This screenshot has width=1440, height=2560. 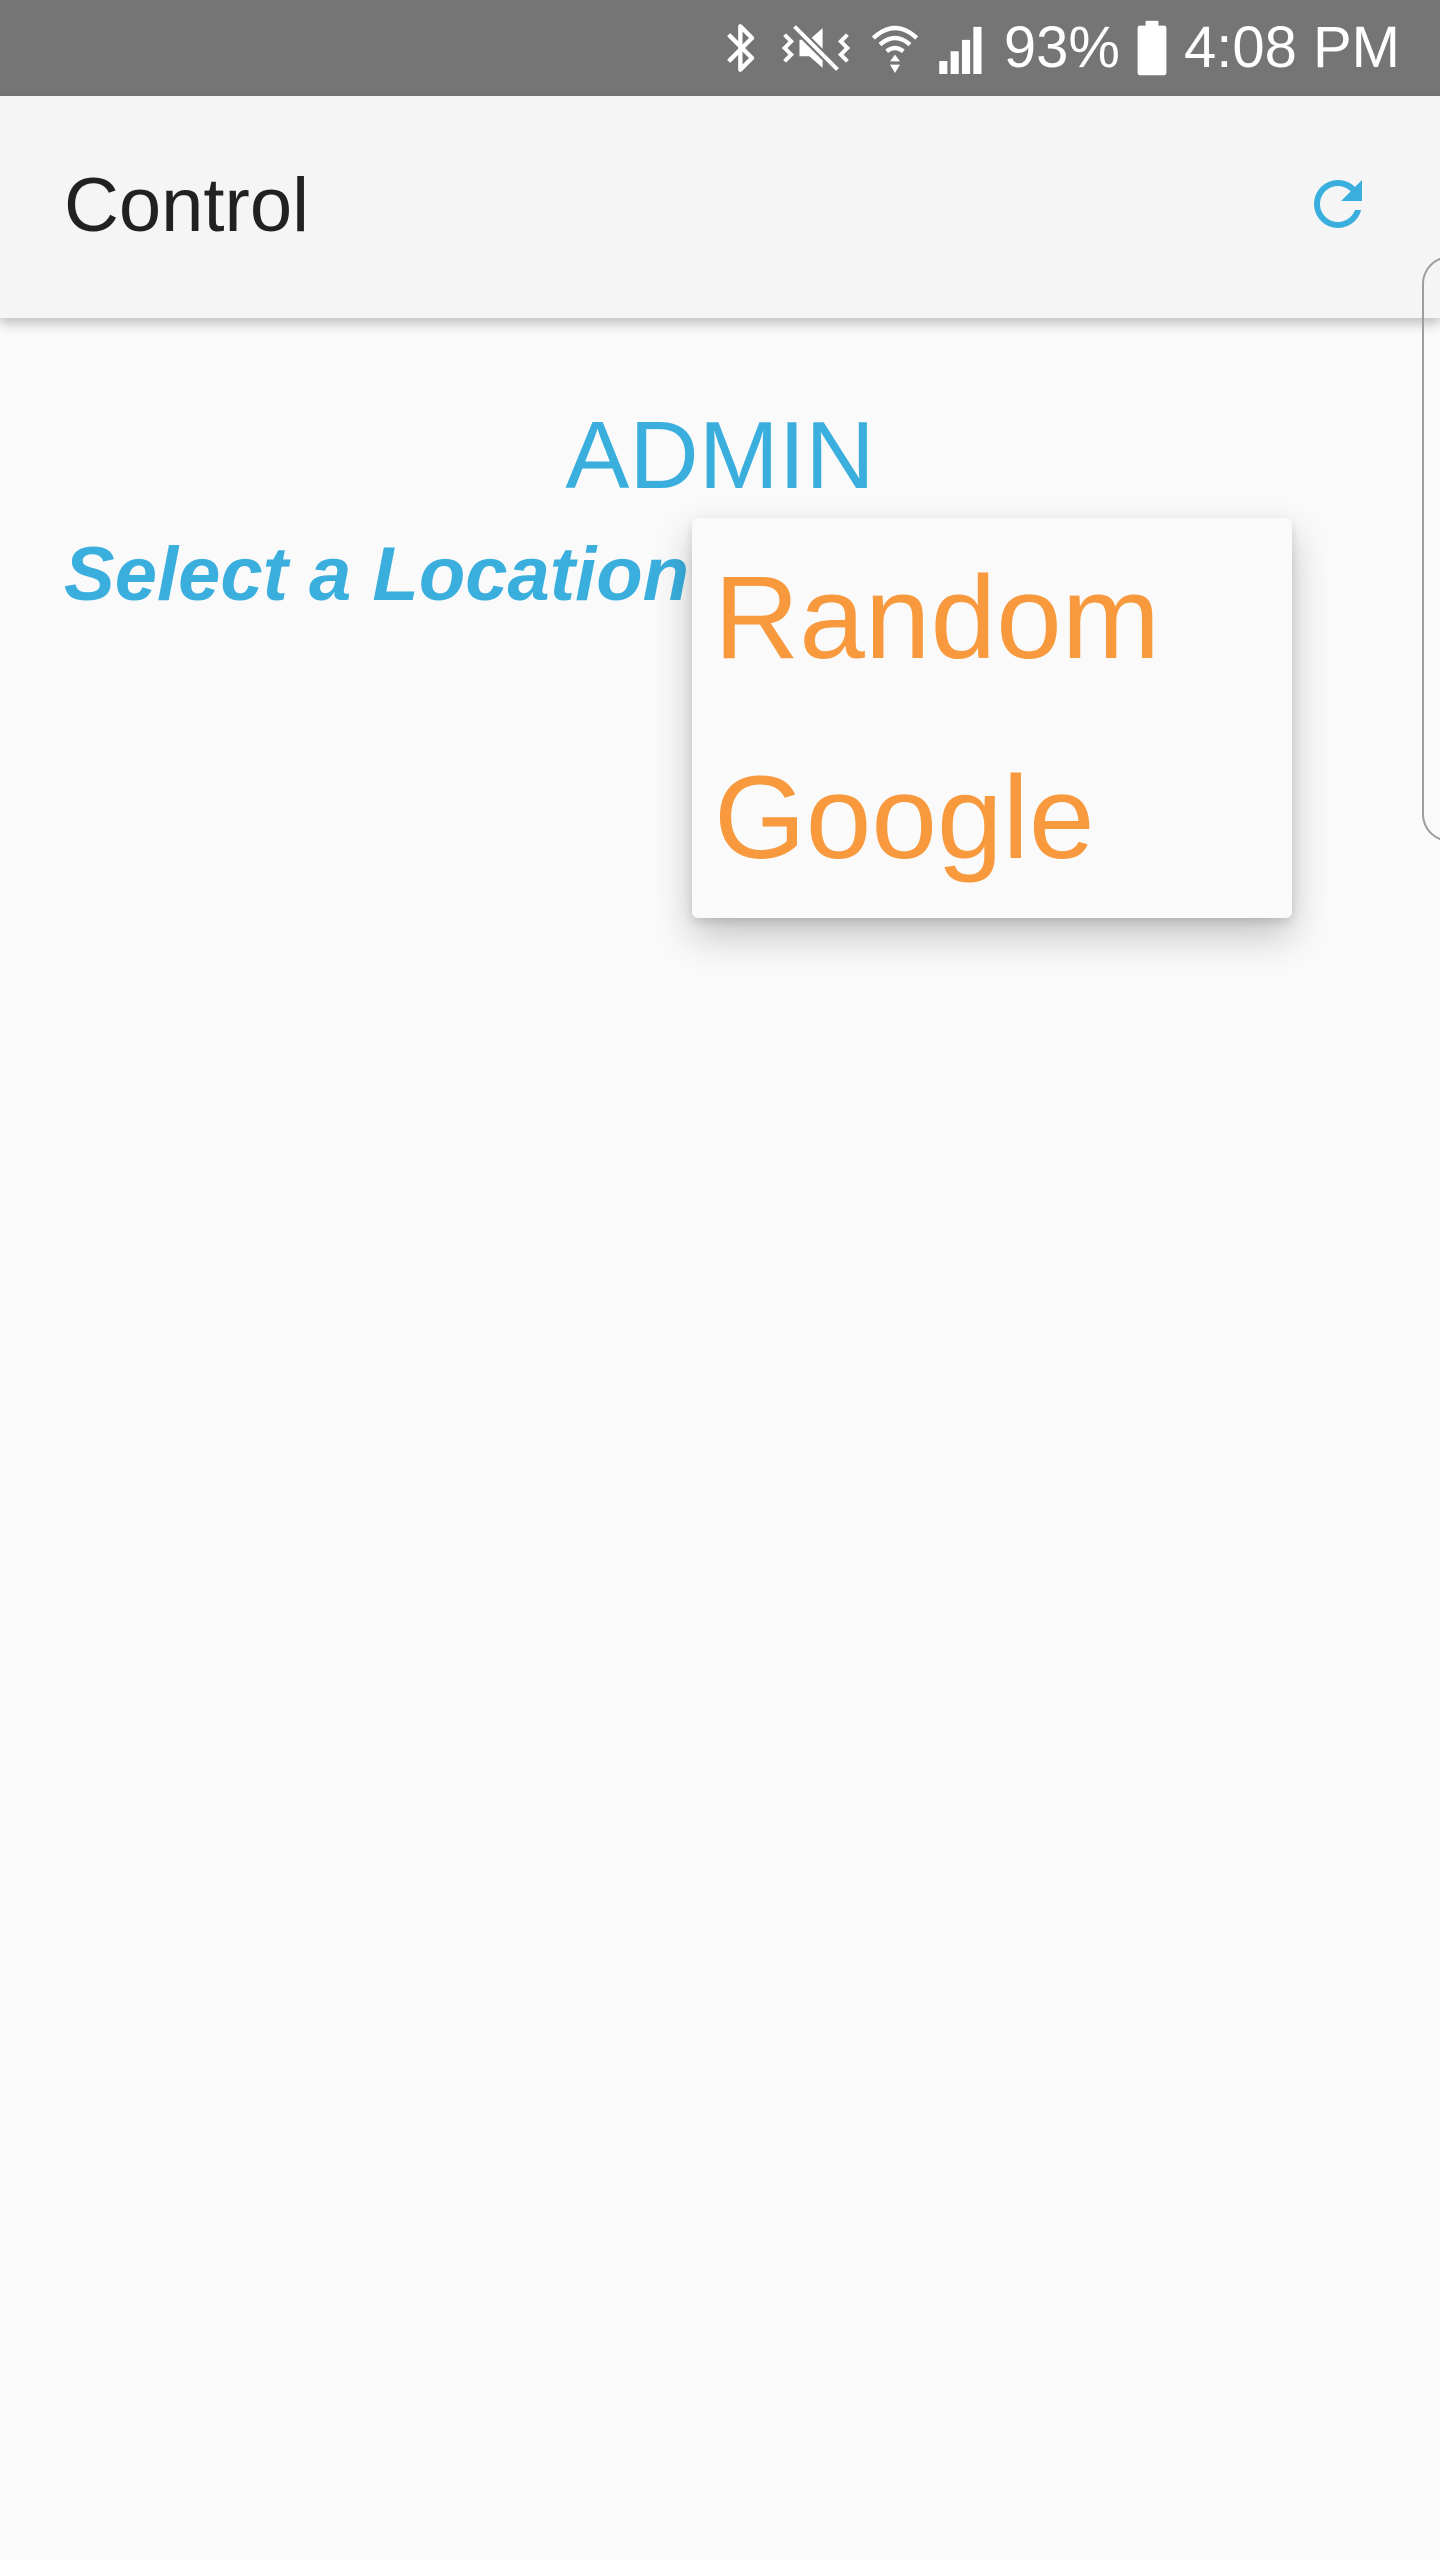 I want to click on location-dropdown: Random Google, so click(x=992, y=718).